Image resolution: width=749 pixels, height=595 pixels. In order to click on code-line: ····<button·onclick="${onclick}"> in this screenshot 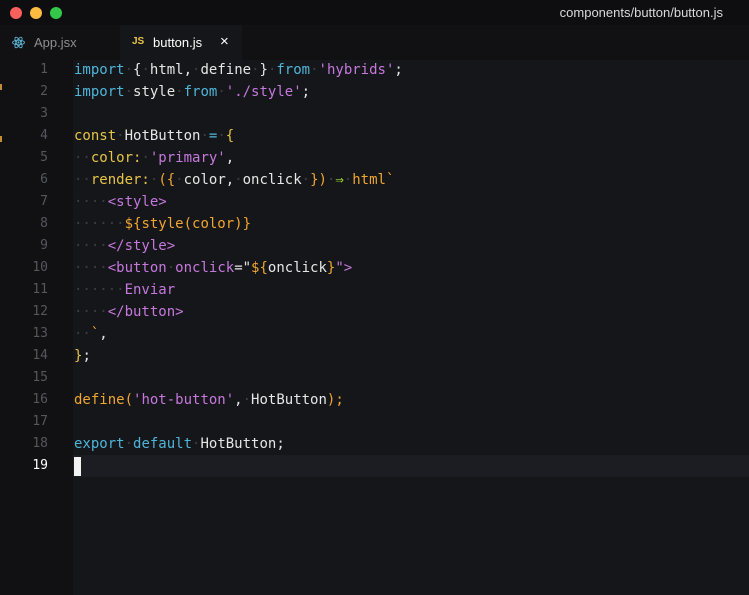, I will do `click(213, 268)`.